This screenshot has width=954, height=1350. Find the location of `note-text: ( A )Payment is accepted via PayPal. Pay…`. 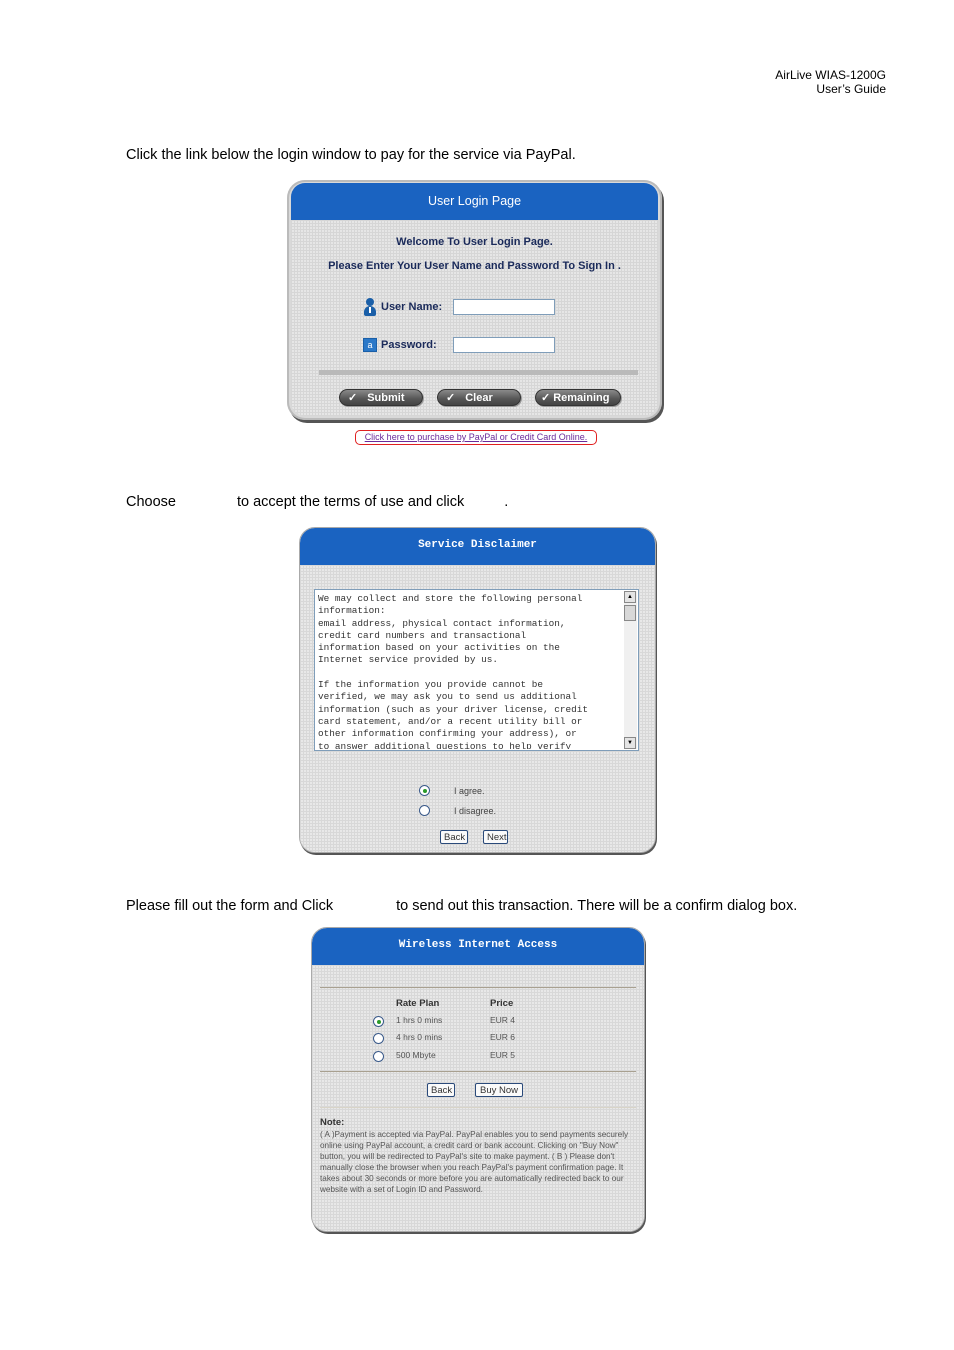

note-text: ( A )Payment is accepted via PayPal. Pay… is located at coordinates (474, 1162).